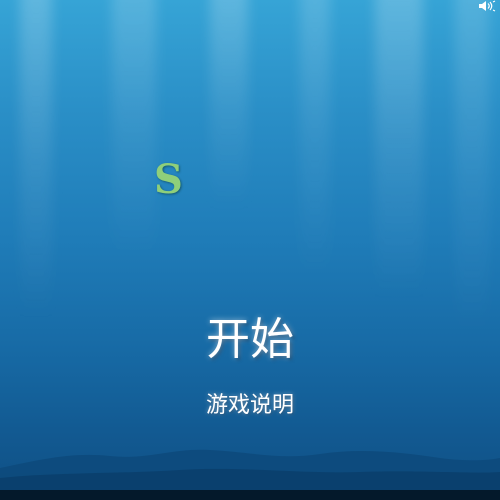 The image size is (500, 500). Describe the element at coordinates (250, 495) in the screenshot. I see `bottom-bar` at that location.